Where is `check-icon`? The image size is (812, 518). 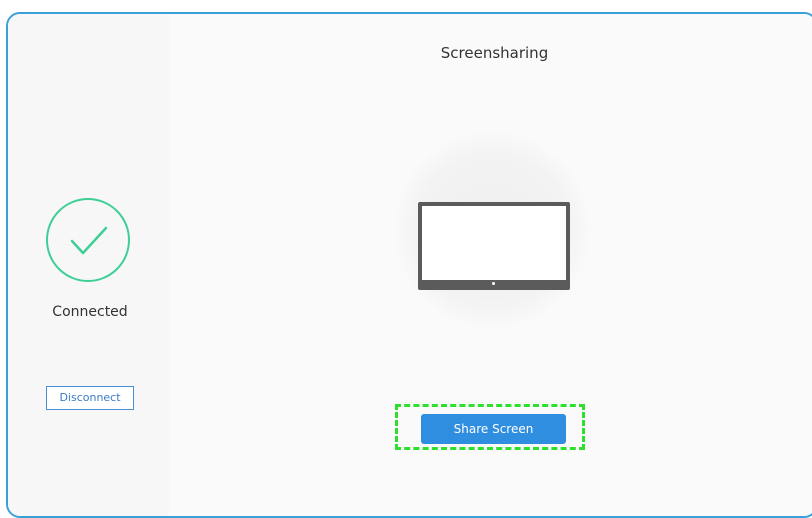
check-icon is located at coordinates (88, 240).